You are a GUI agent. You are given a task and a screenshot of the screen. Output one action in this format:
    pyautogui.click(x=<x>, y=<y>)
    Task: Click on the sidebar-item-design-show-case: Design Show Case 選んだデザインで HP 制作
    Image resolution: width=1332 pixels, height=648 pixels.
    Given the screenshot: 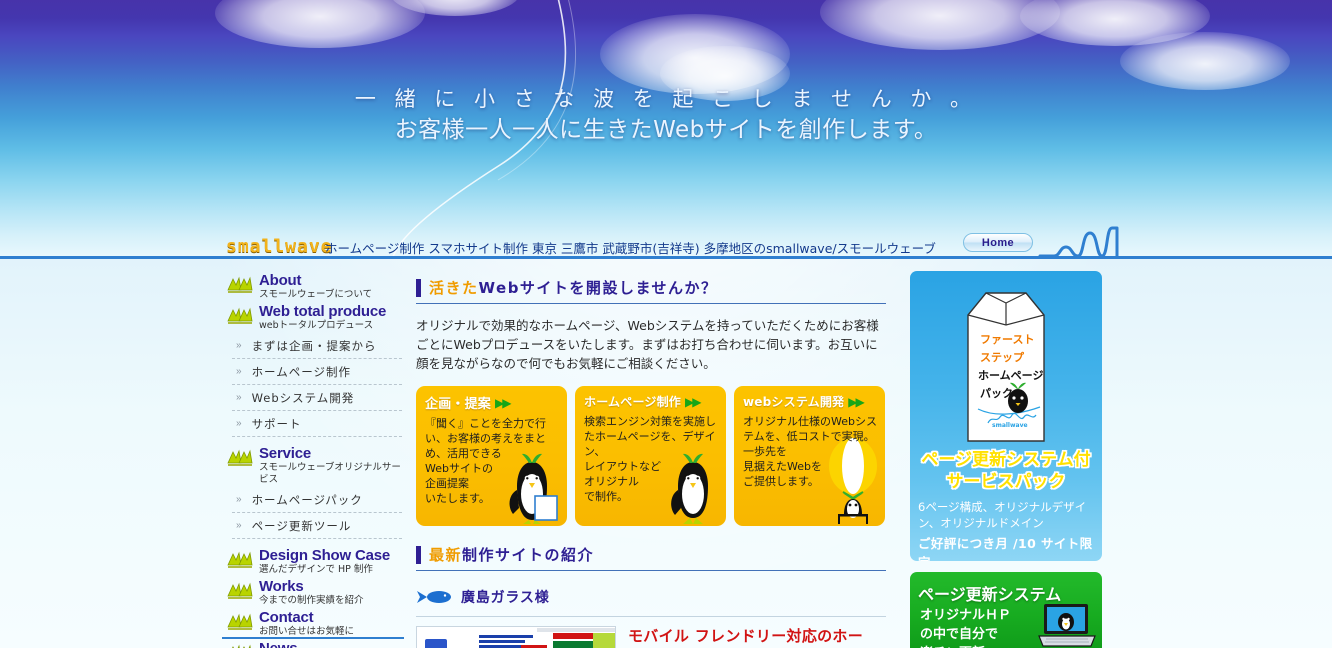 What is the action you would take?
    pyautogui.click(x=314, y=561)
    